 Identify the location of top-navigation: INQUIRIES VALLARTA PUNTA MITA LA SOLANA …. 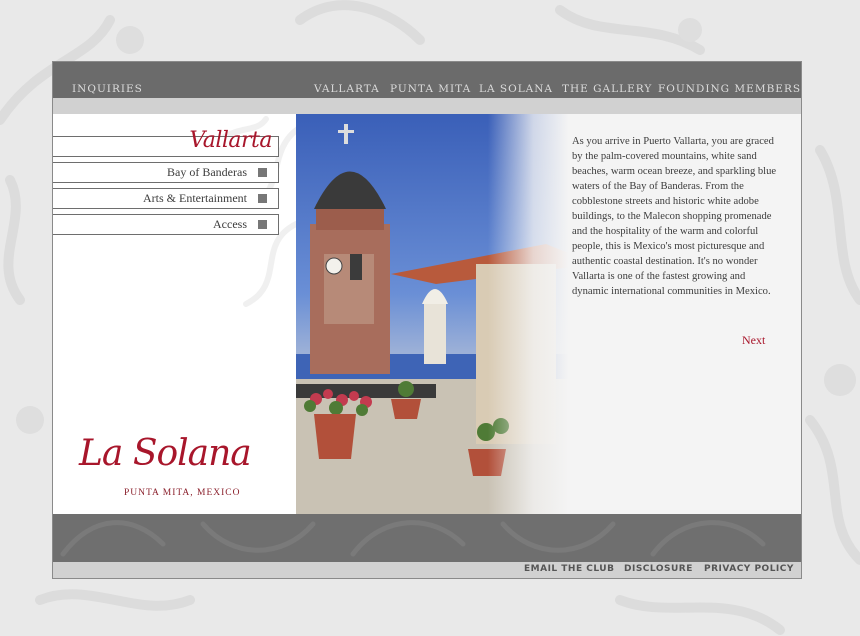
(427, 80).